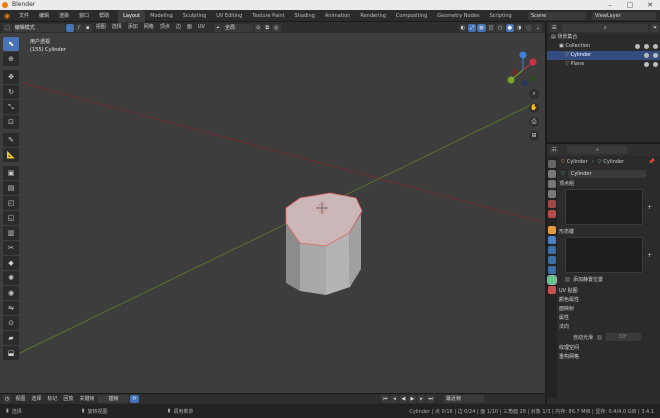 The height and width of the screenshot is (418, 660). I want to click on transform-tool-icon: ⊡, so click(11, 122).